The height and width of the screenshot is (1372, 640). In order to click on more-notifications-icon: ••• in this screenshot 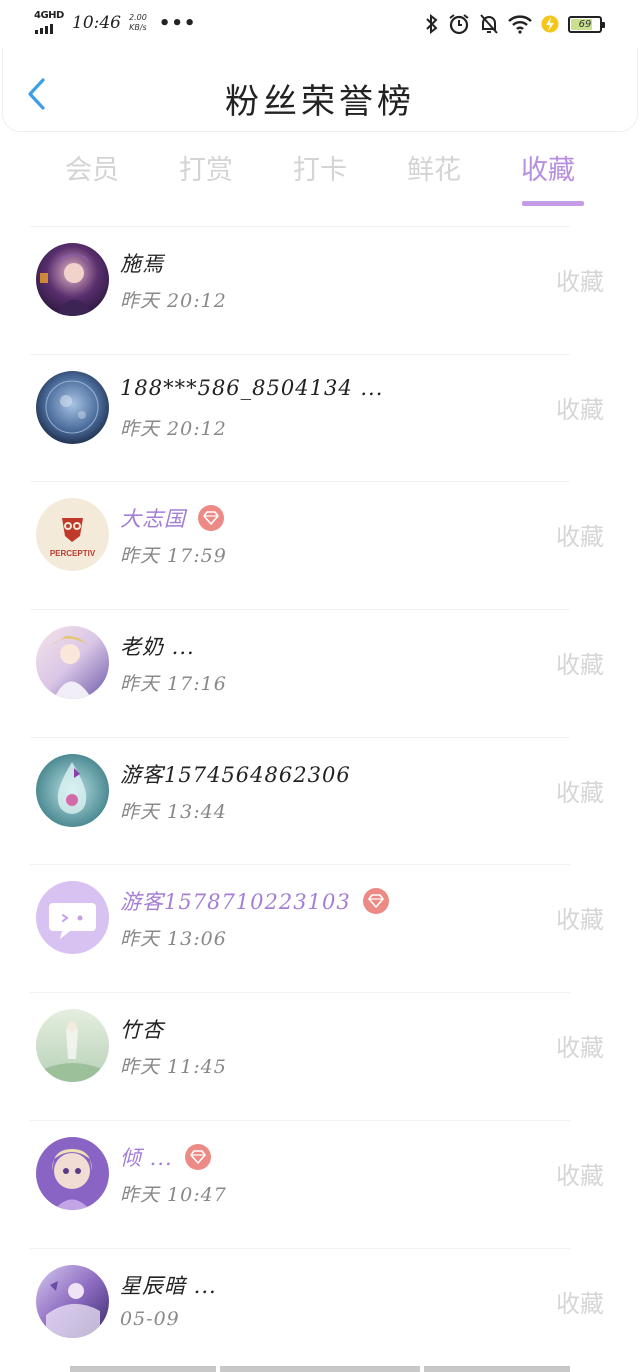, I will do `click(177, 23)`.